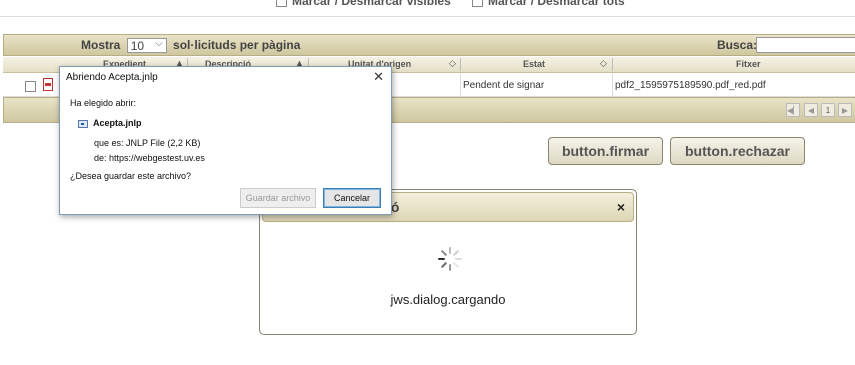 This screenshot has height=365, width=855. I want to click on page-size-control: Mostra 10 ⌵ sol·licituds per pàgina, so click(191, 46).